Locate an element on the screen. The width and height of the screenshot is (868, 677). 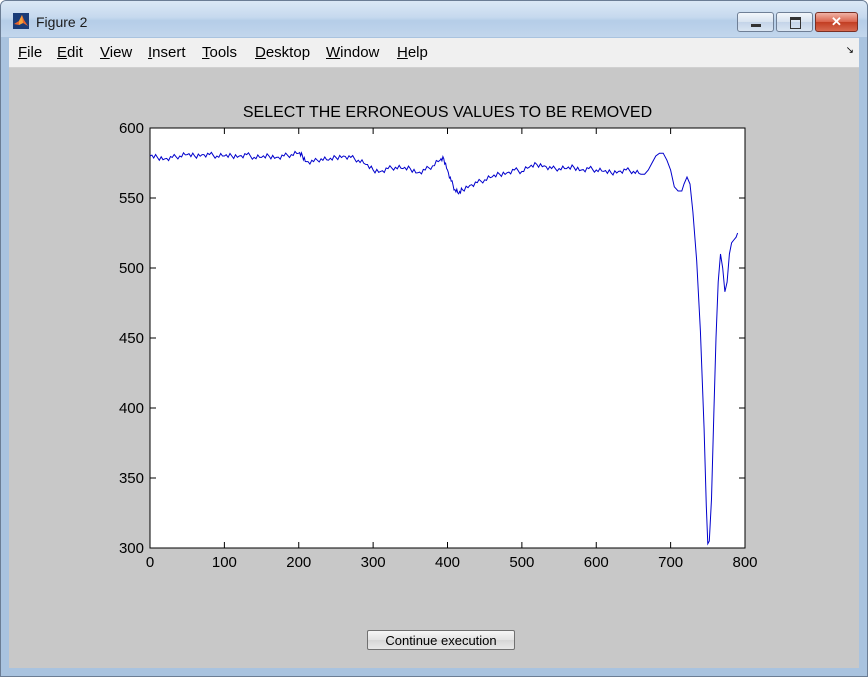
x-tick-label: 800 is located at coordinates (744, 562).